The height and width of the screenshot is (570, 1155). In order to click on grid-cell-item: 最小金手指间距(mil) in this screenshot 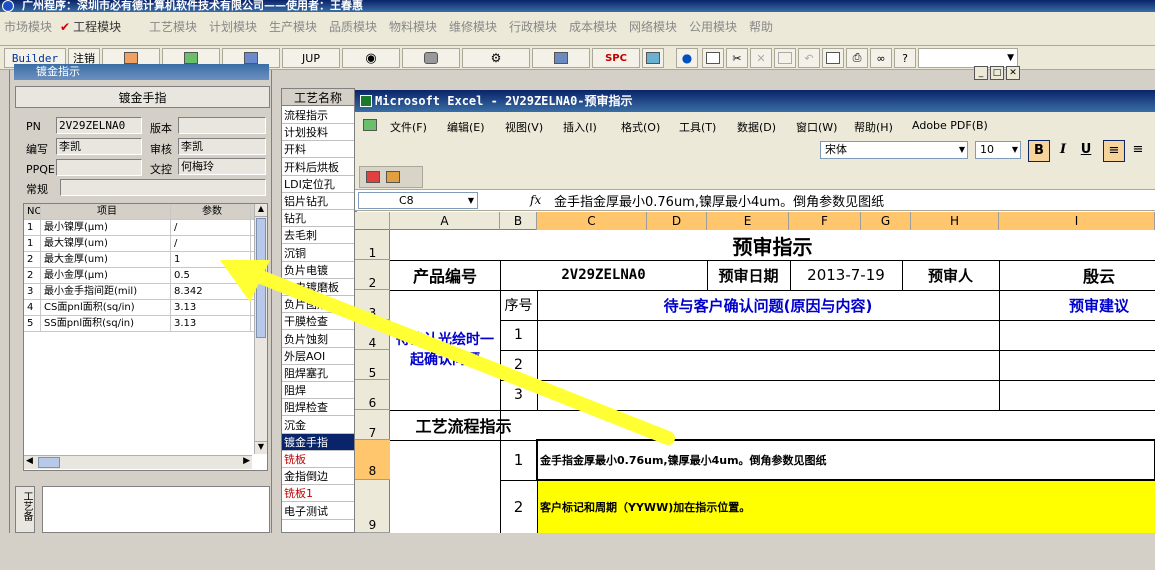, I will do `click(106, 292)`.